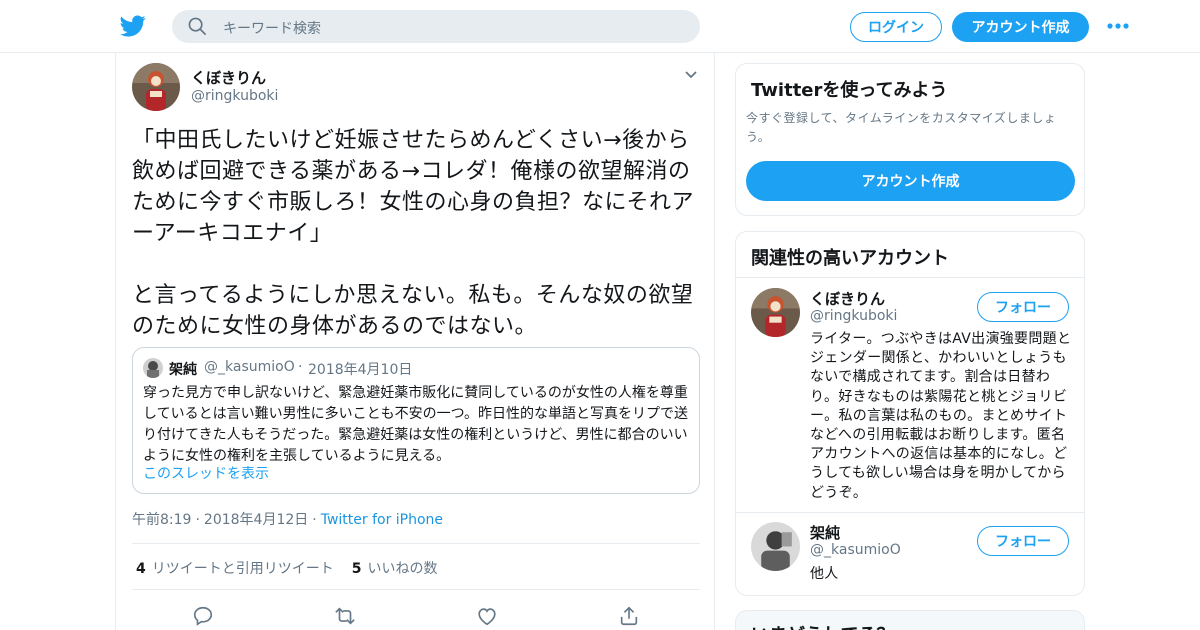 The height and width of the screenshot is (630, 1200). Describe the element at coordinates (256, 520) in the screenshot. I see `tweet-date: 2018年4月12日` at that location.